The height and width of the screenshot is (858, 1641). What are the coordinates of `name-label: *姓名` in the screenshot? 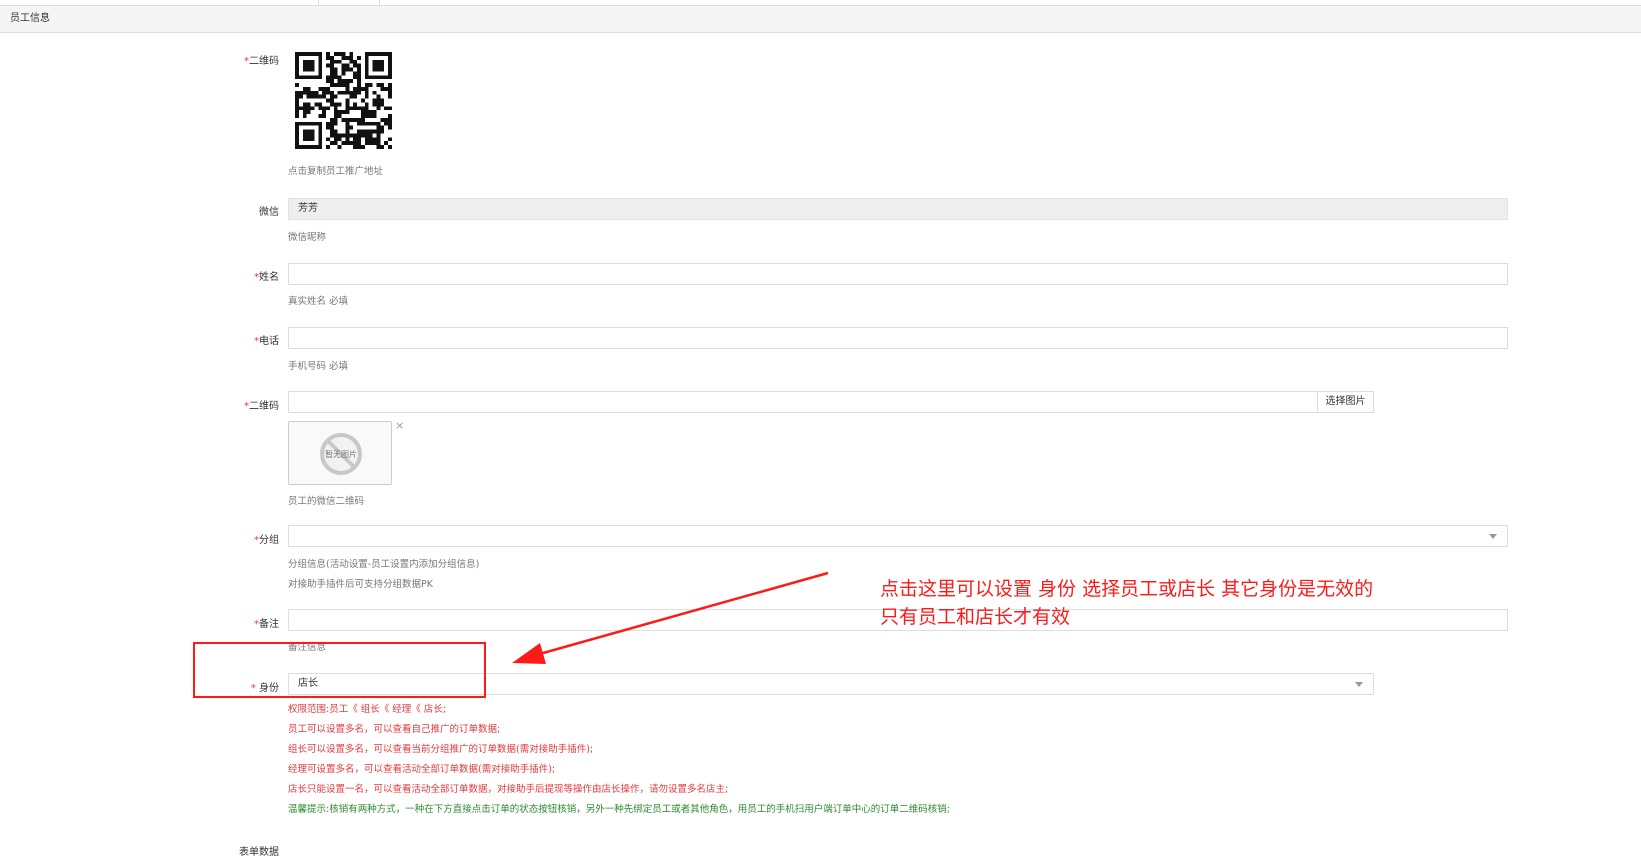 It's located at (266, 277).